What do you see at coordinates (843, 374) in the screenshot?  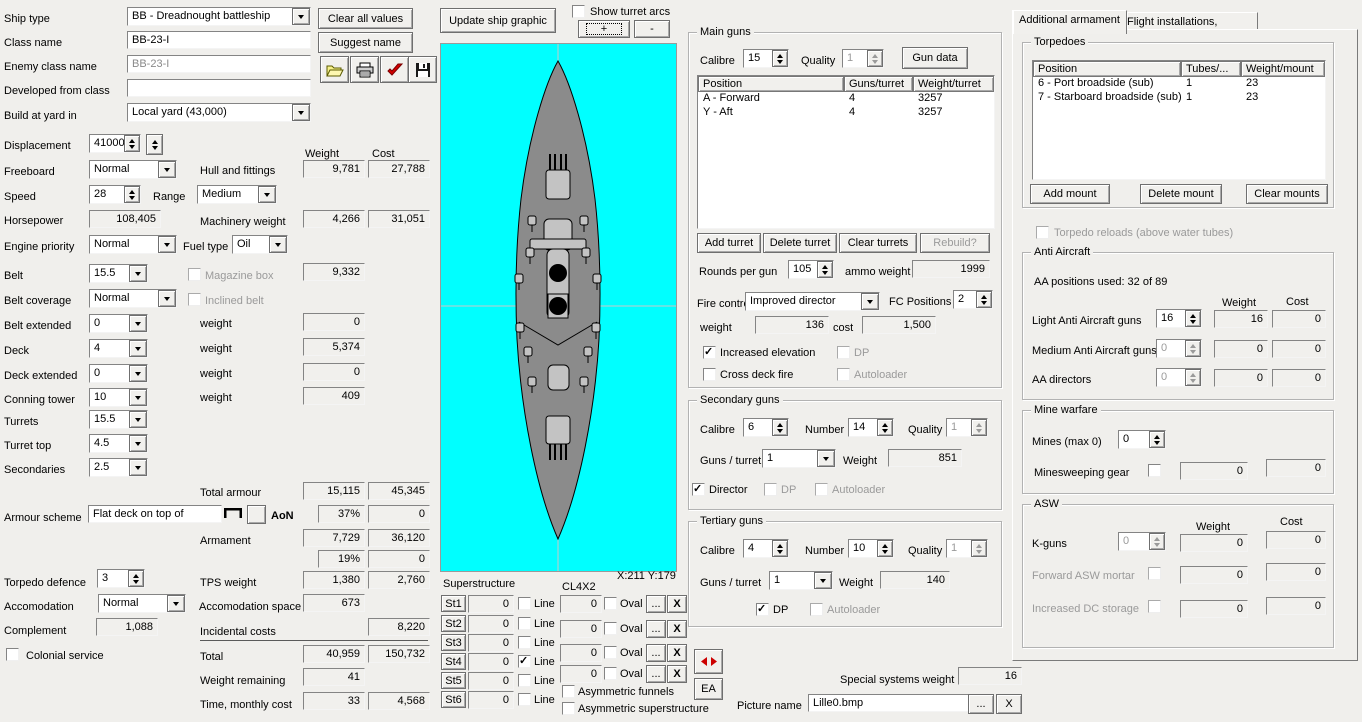 I see `main-autoloader-checkbox` at bounding box center [843, 374].